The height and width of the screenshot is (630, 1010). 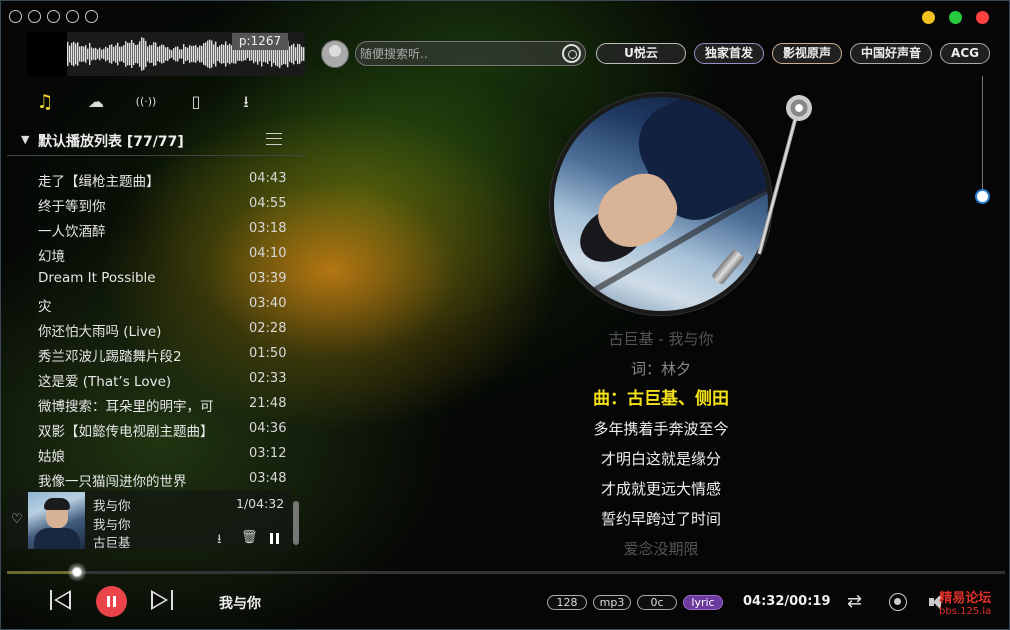 I want to click on song-duration: 03:40, so click(x=268, y=303).